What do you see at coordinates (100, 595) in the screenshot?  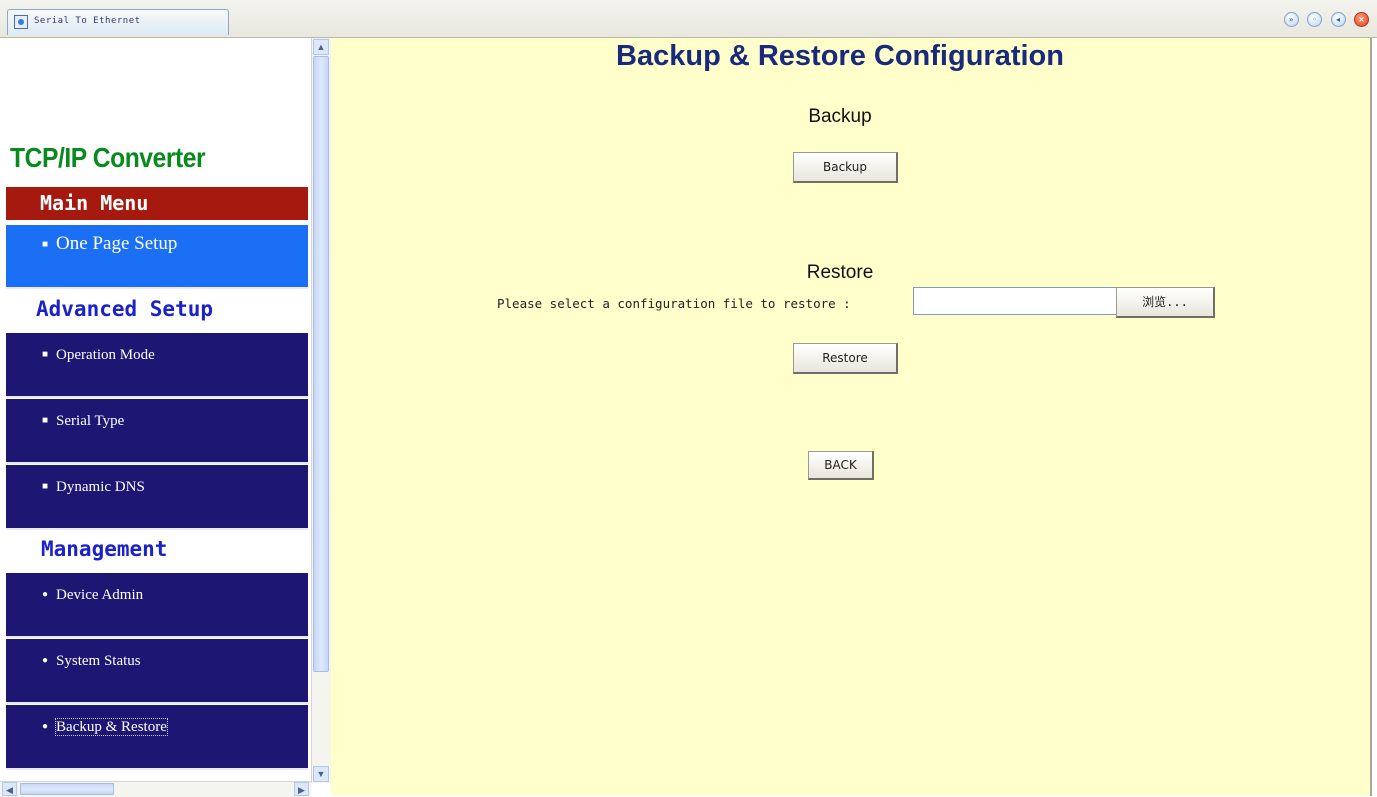 I see `sidebar-item-label: Device Admin` at bounding box center [100, 595].